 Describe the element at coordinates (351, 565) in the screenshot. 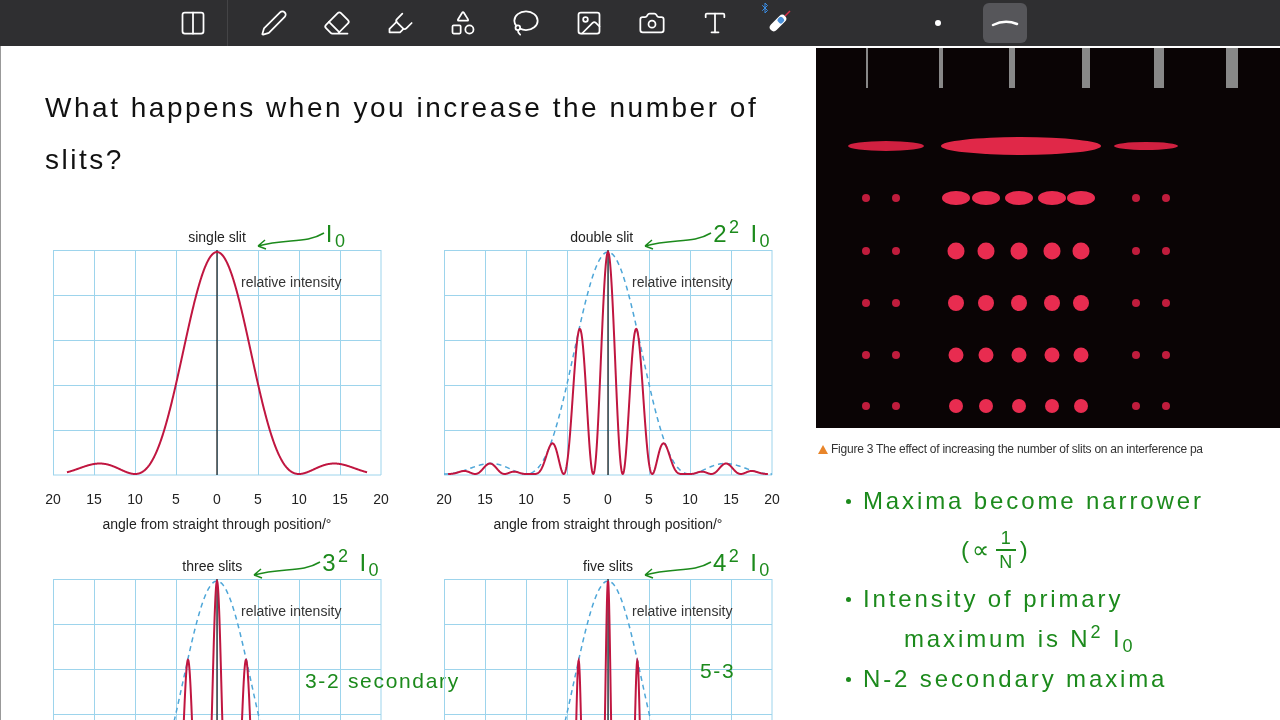

I see `handwritten-annotation: 3$^{2}$ I$_{0}$` at that location.